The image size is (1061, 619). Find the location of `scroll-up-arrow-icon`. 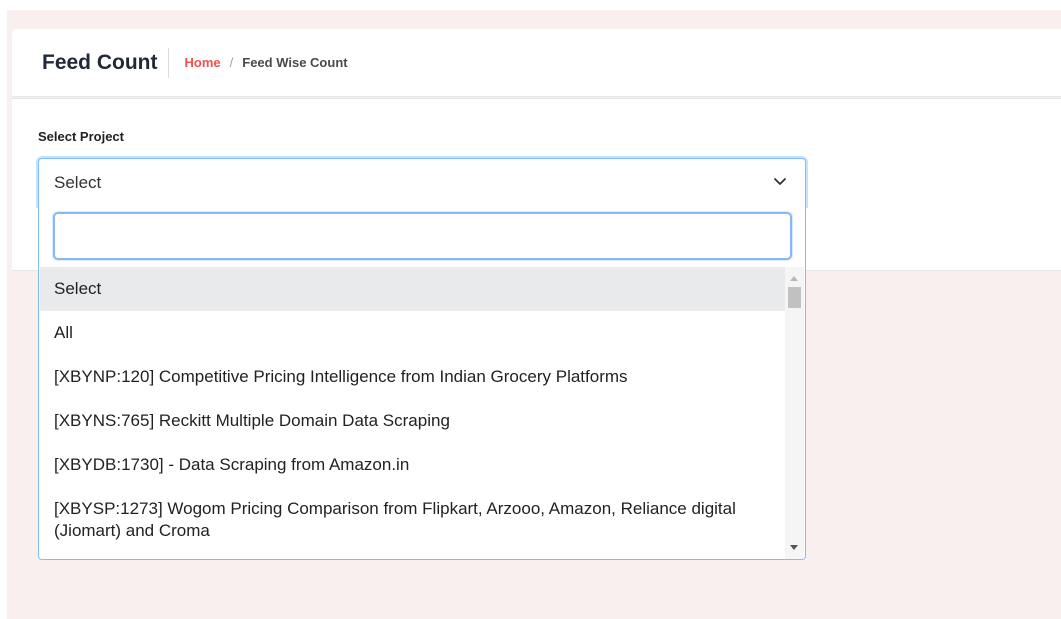

scroll-up-arrow-icon is located at coordinates (794, 278).